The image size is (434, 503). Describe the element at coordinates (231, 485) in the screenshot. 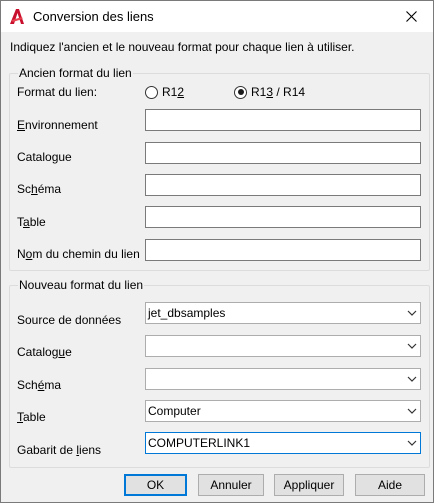

I see `cancel-button: Annuler` at that location.